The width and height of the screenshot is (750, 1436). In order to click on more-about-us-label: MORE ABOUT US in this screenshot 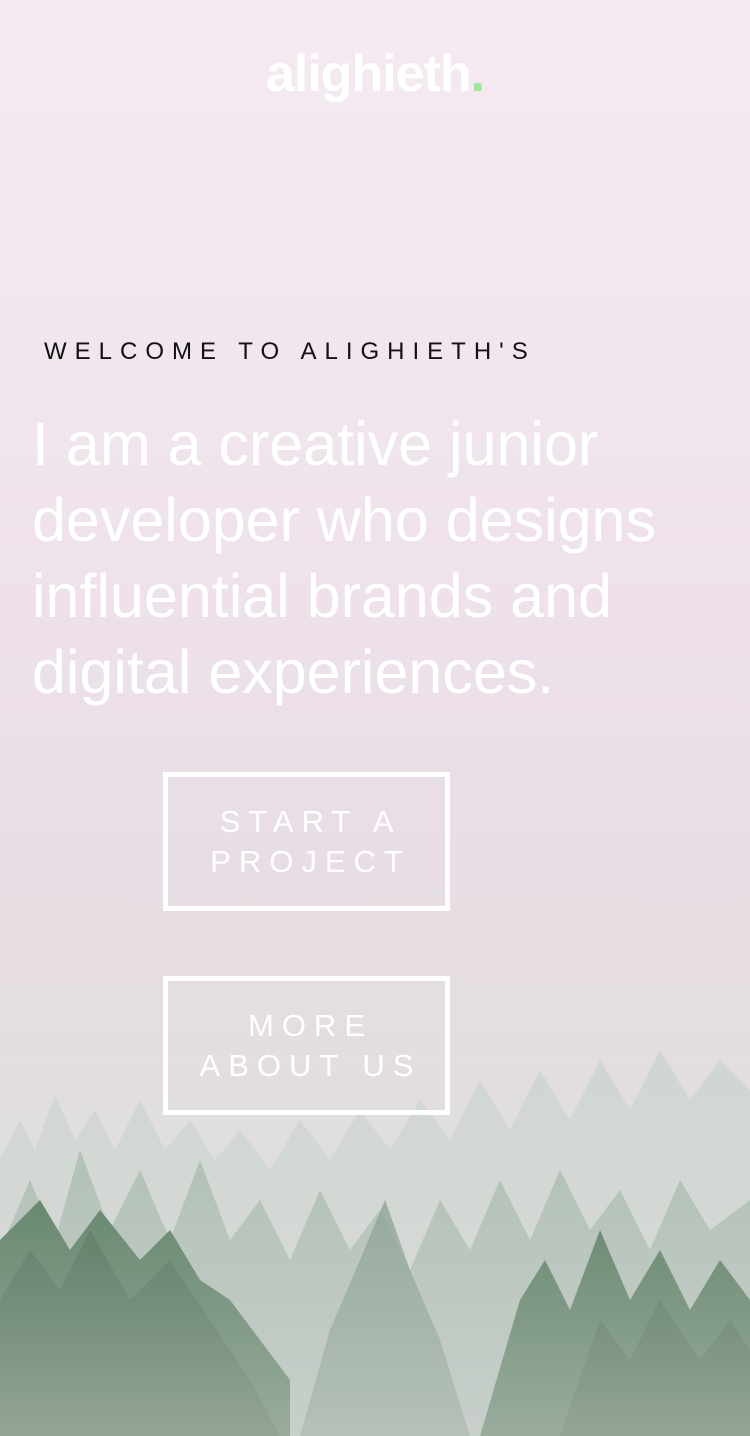, I will do `click(310, 1045)`.